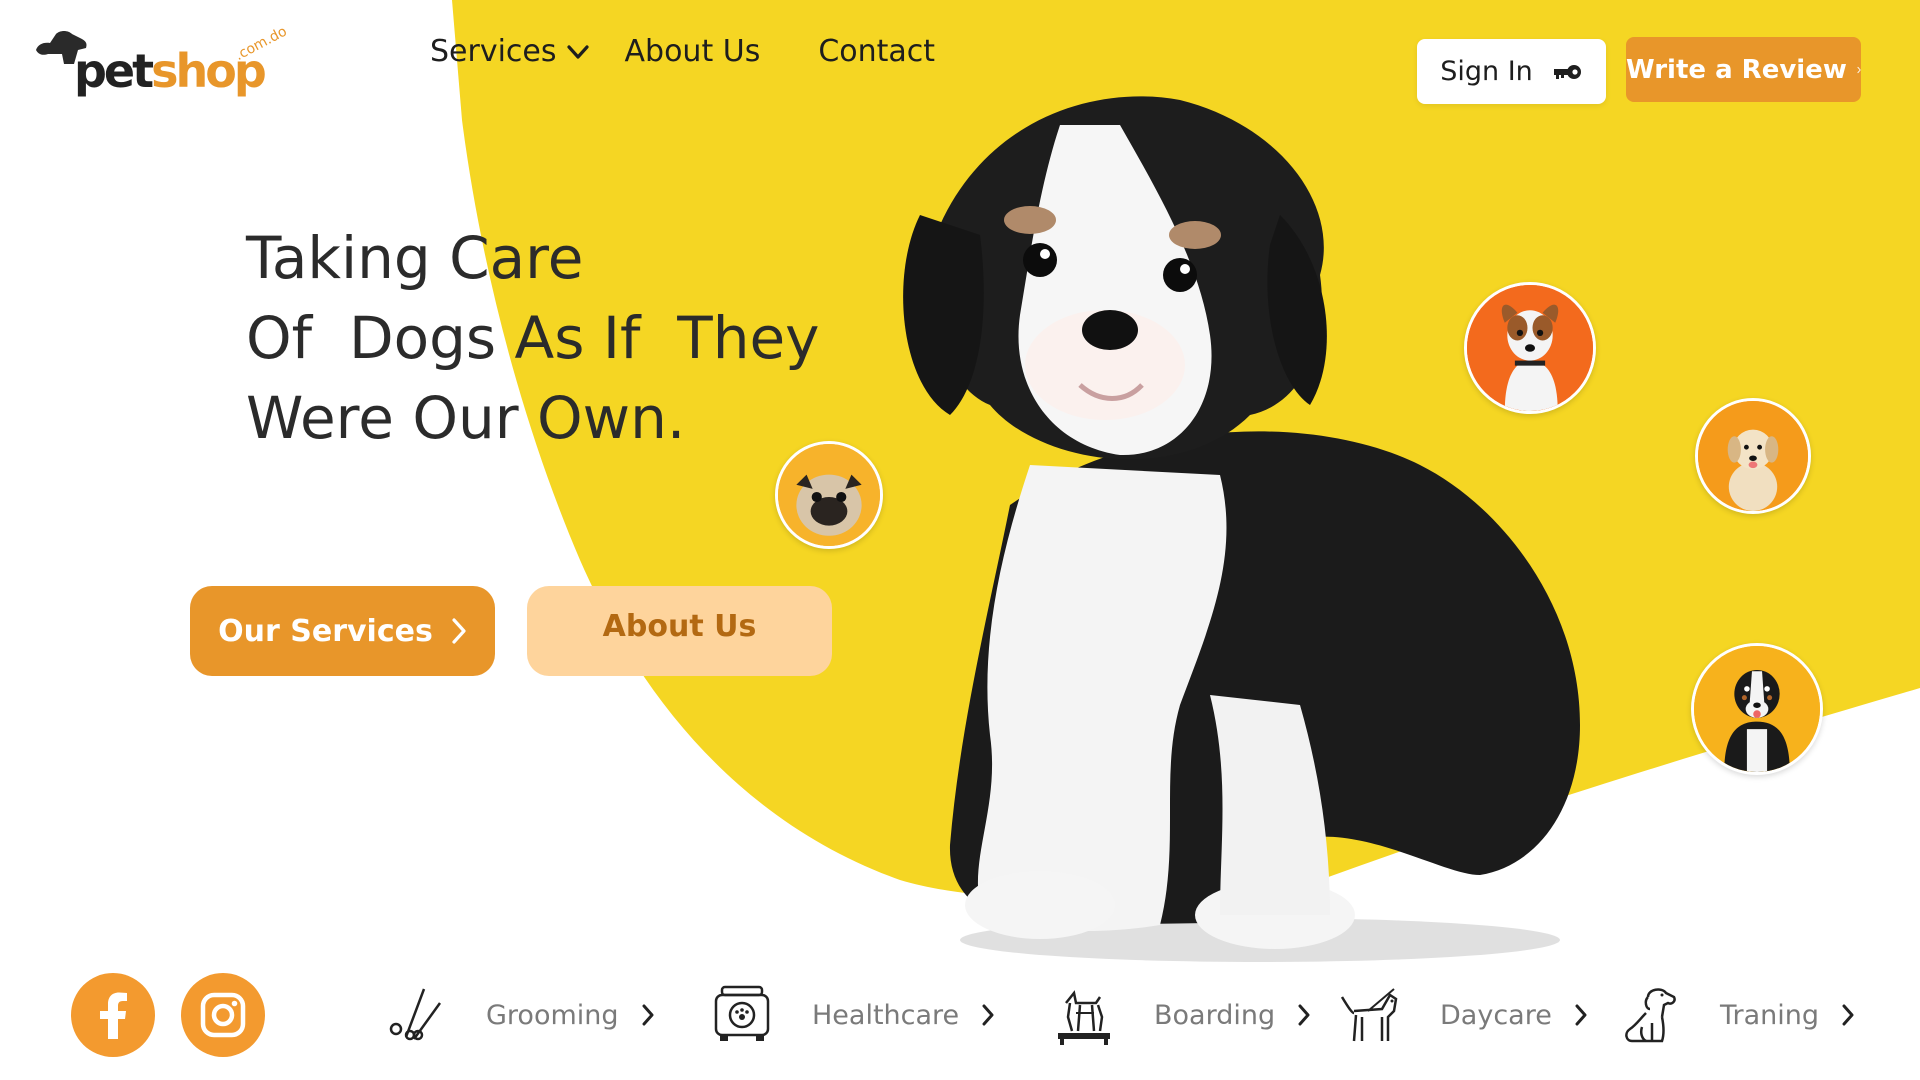 Image resolution: width=1920 pixels, height=1080 pixels. I want to click on instagram-button, so click(223, 1015).